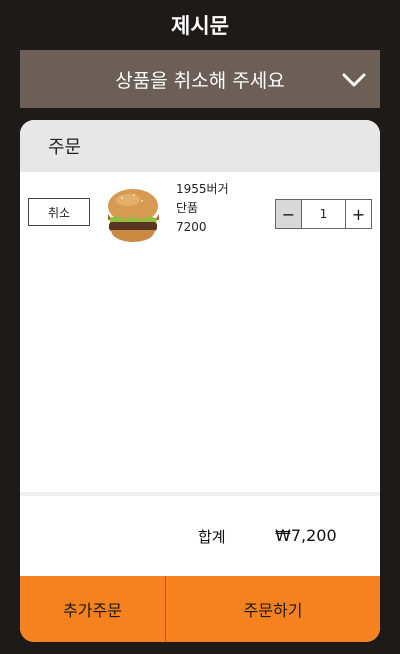 The height and width of the screenshot is (654, 400). What do you see at coordinates (358, 214) in the screenshot?
I see `increase-button: +` at bounding box center [358, 214].